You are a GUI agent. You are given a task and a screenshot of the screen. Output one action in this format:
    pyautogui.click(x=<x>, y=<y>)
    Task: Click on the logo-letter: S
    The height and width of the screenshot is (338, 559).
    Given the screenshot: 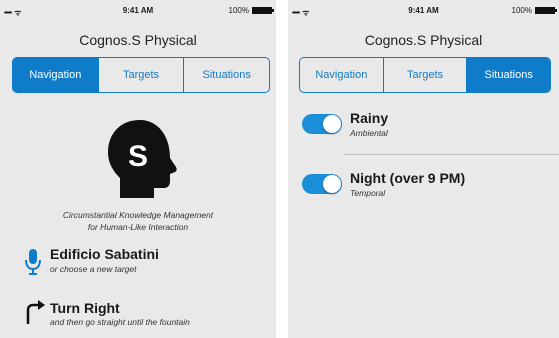 What is the action you would take?
    pyautogui.click(x=138, y=156)
    